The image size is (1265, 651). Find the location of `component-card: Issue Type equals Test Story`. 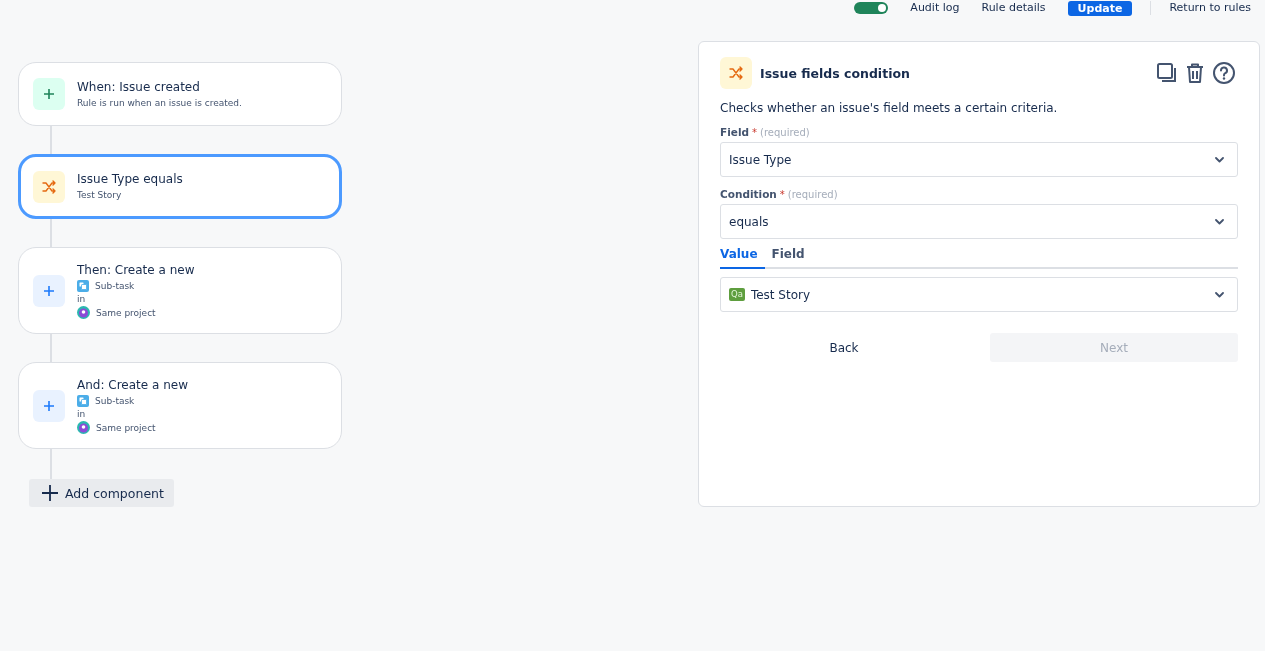

component-card: Issue Type equals Test Story is located at coordinates (180, 186).